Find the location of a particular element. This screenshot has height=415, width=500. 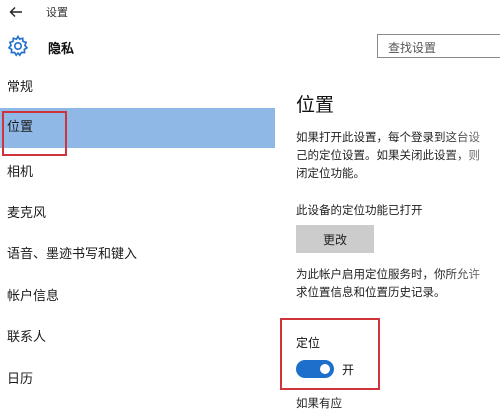

sidebar-item-account-info: 帐户信息 is located at coordinates (137, 297).